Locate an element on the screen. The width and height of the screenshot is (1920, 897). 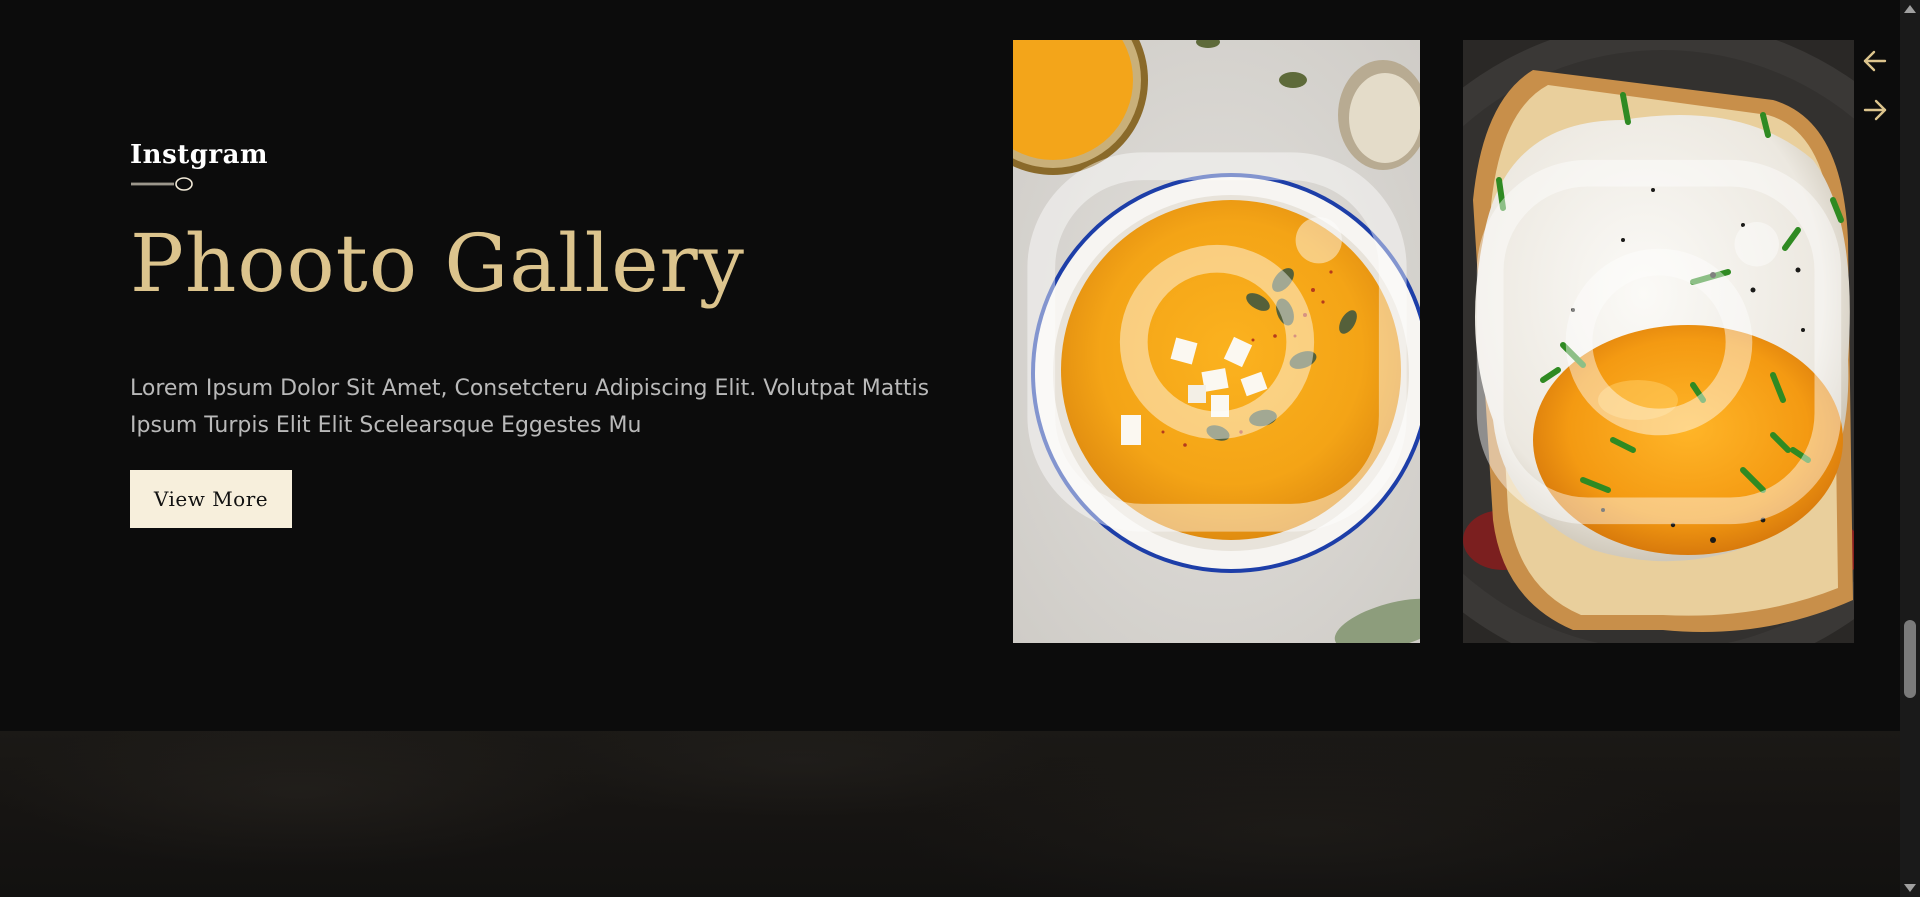
scroll-up-arrow-icon is located at coordinates (1910, 9).